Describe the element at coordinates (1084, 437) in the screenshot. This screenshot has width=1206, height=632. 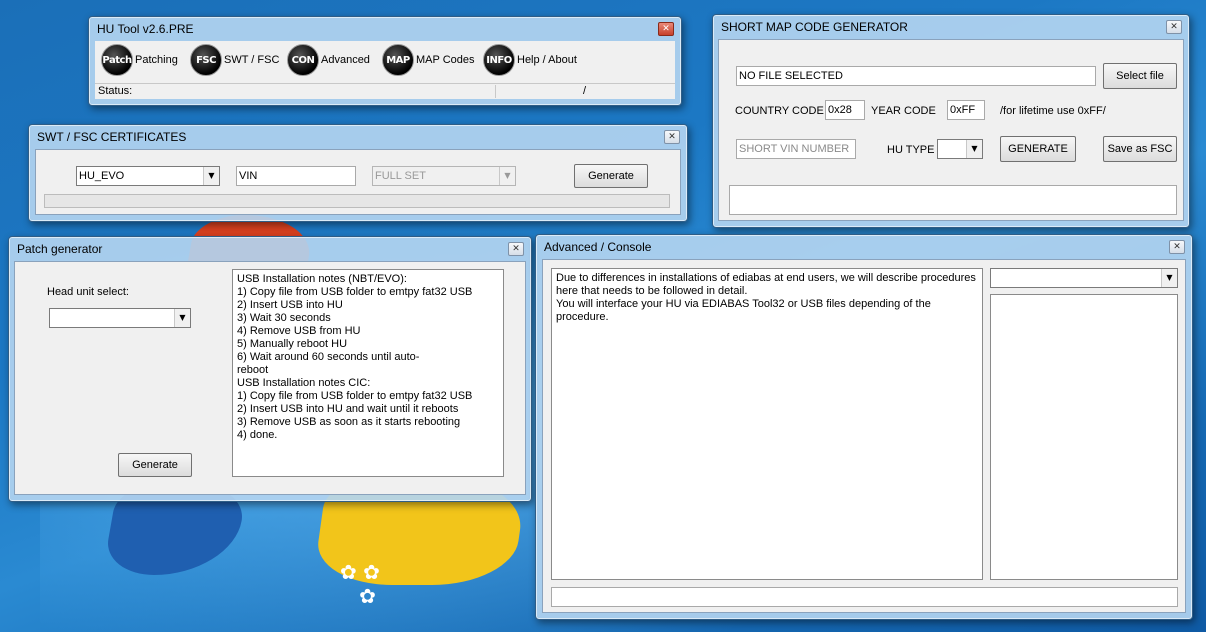
I see `console-list` at that location.